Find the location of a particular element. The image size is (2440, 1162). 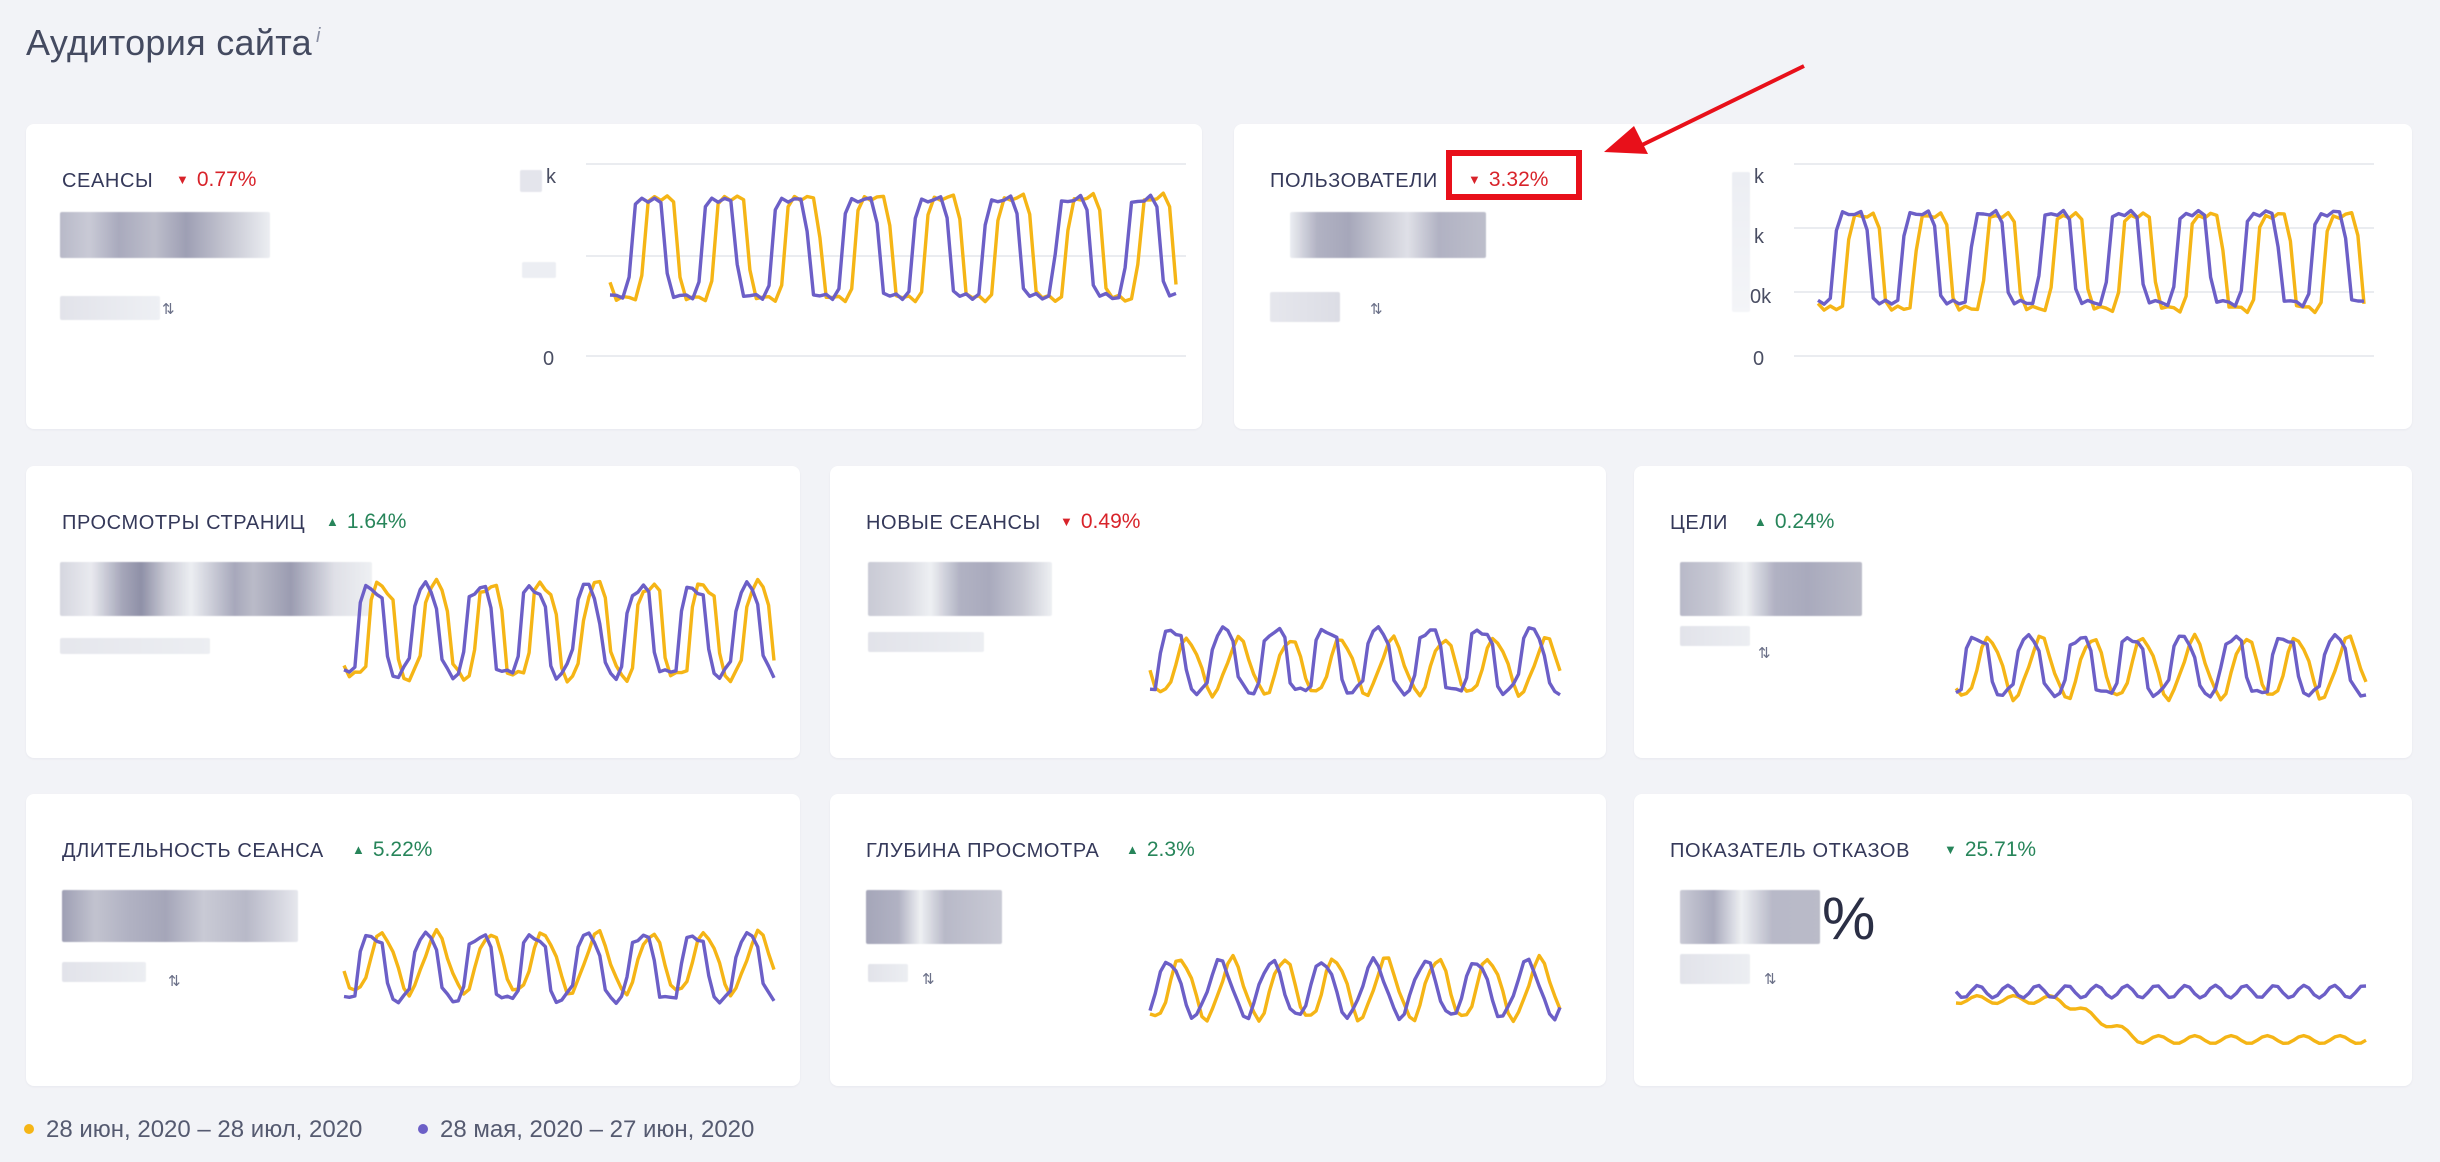

card-label-goals: ЦЕЛИ is located at coordinates (1699, 523).